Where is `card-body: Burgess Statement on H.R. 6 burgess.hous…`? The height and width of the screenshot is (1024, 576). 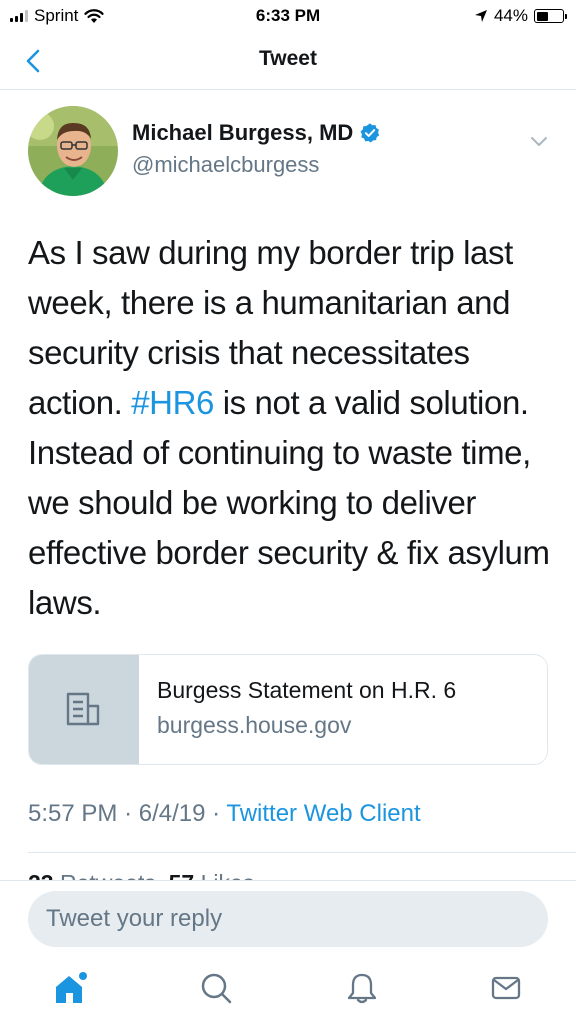
card-body: Burgess Statement on H.R. 6 burgess.hous… is located at coordinates (297, 709).